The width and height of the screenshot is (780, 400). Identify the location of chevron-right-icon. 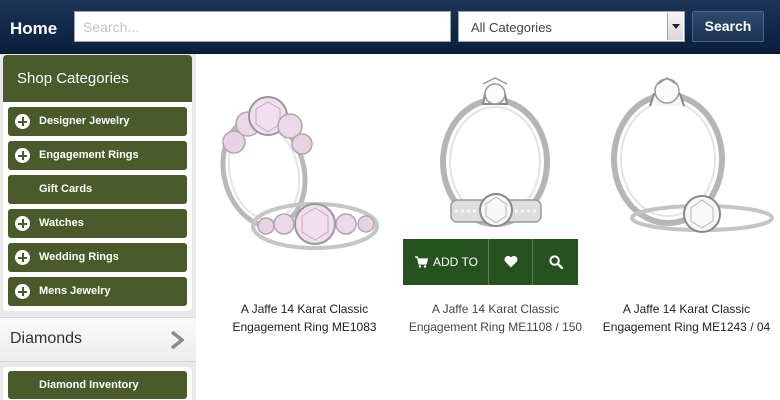
(177, 340).